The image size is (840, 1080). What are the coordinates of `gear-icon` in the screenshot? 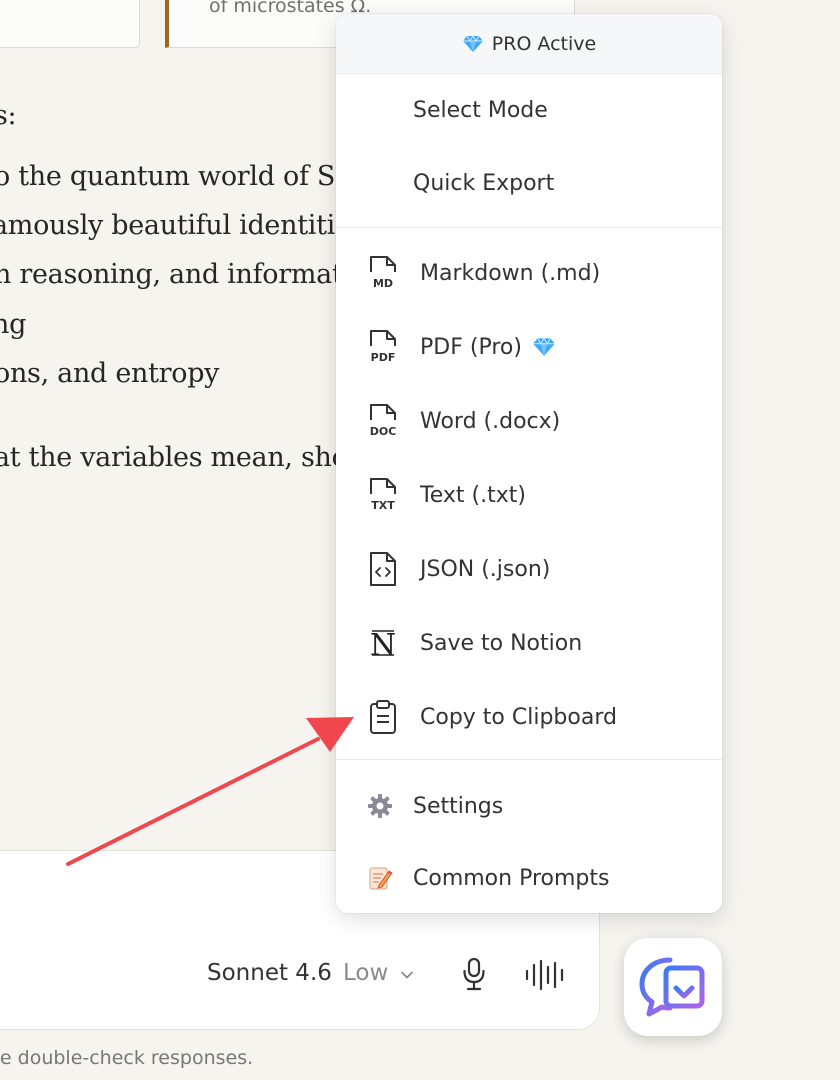 It's located at (380, 806).